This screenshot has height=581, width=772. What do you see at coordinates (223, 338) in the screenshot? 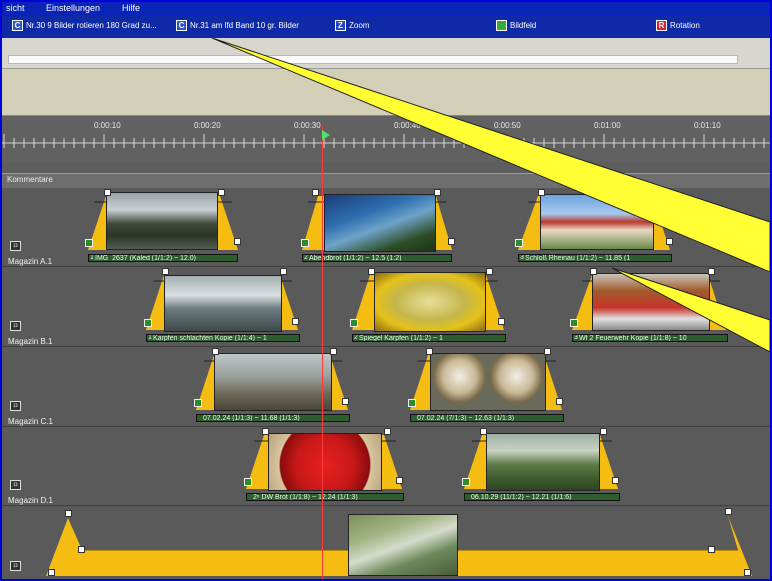
I see `clip-caption: 1 Karpfen schlachten Kopie (1/1:4) ~ 1` at bounding box center [223, 338].